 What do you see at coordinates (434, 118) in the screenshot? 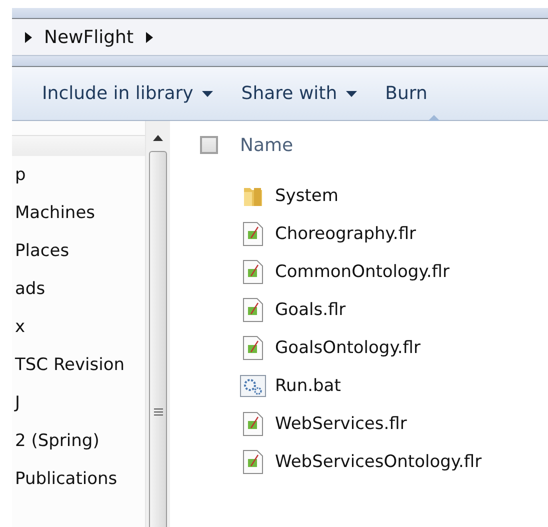
I see `sort-arrow-icon` at bounding box center [434, 118].